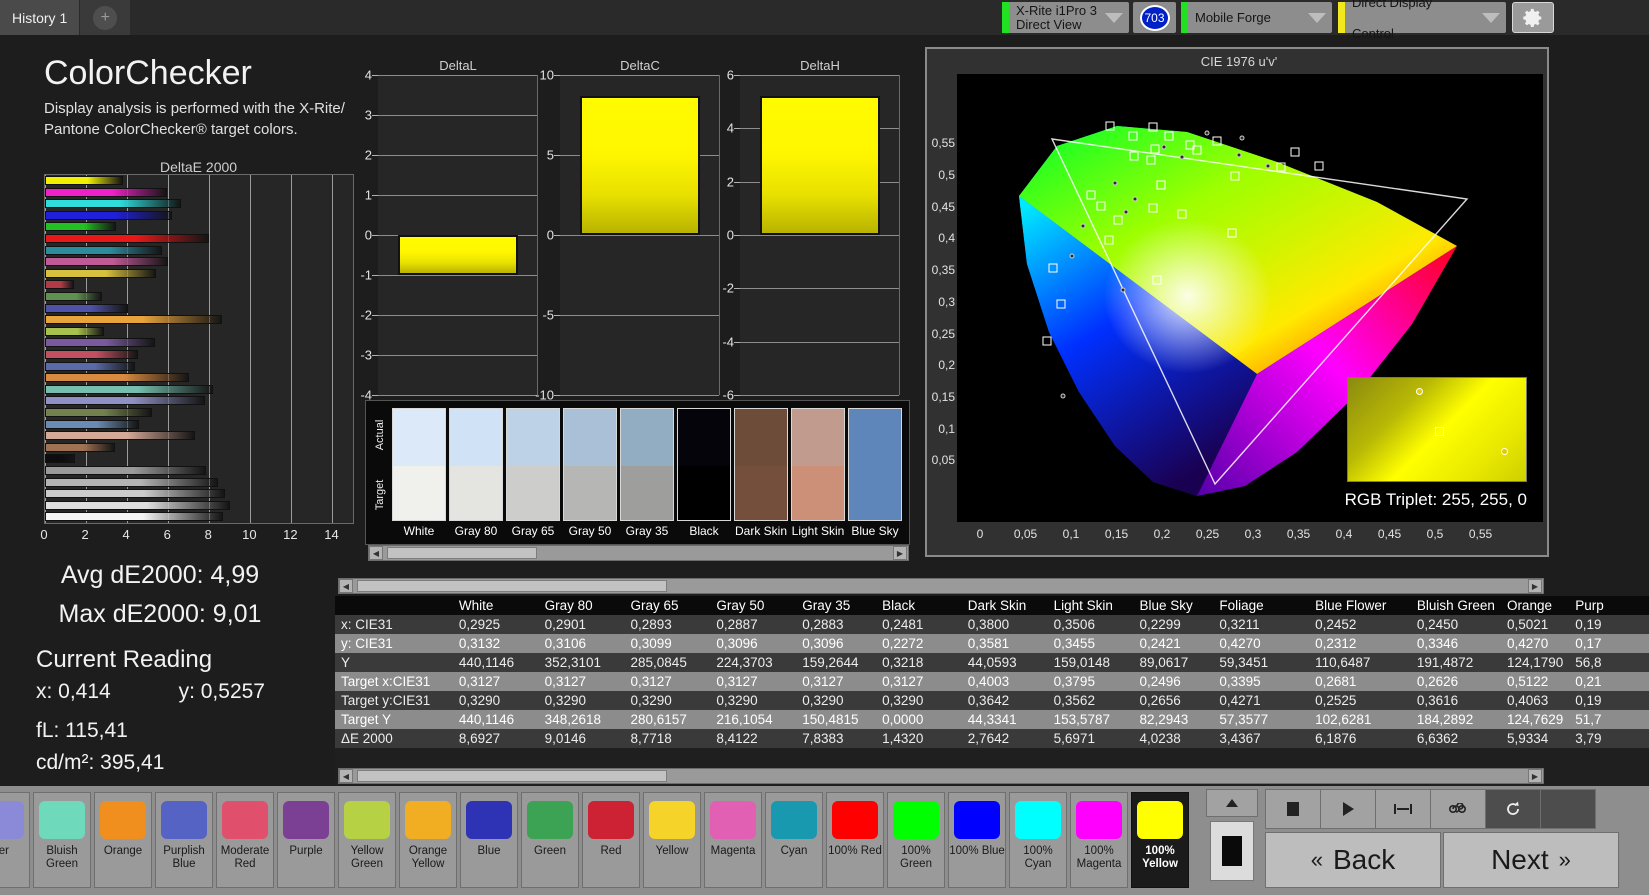 The height and width of the screenshot is (895, 1649). What do you see at coordinates (489, 840) in the screenshot?
I see `color-swatch-button: Blue` at bounding box center [489, 840].